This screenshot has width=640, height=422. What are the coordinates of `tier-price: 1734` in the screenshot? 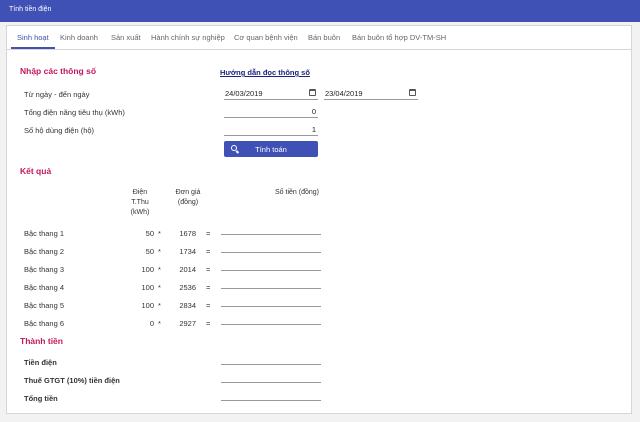 It's located at (187, 251).